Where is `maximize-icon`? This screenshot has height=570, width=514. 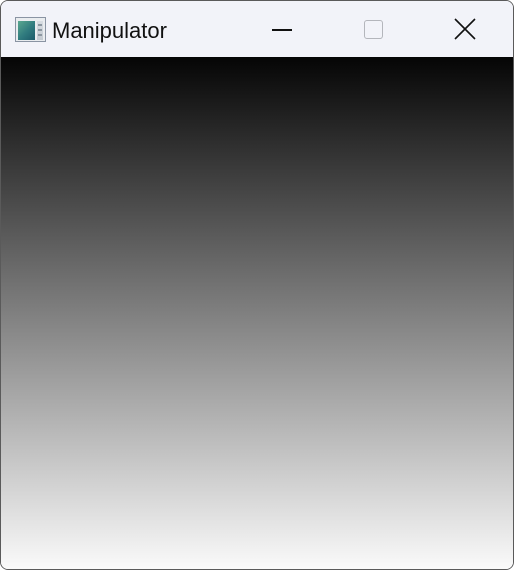
maximize-icon is located at coordinates (373, 29).